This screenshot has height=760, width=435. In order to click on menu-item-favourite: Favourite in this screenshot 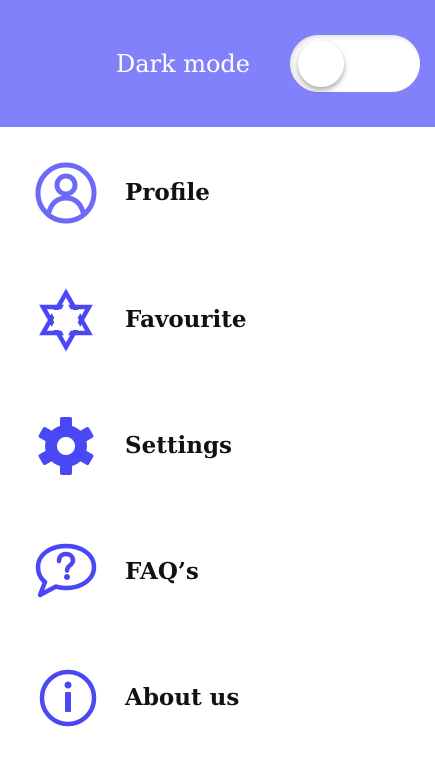, I will do `click(217, 320)`.